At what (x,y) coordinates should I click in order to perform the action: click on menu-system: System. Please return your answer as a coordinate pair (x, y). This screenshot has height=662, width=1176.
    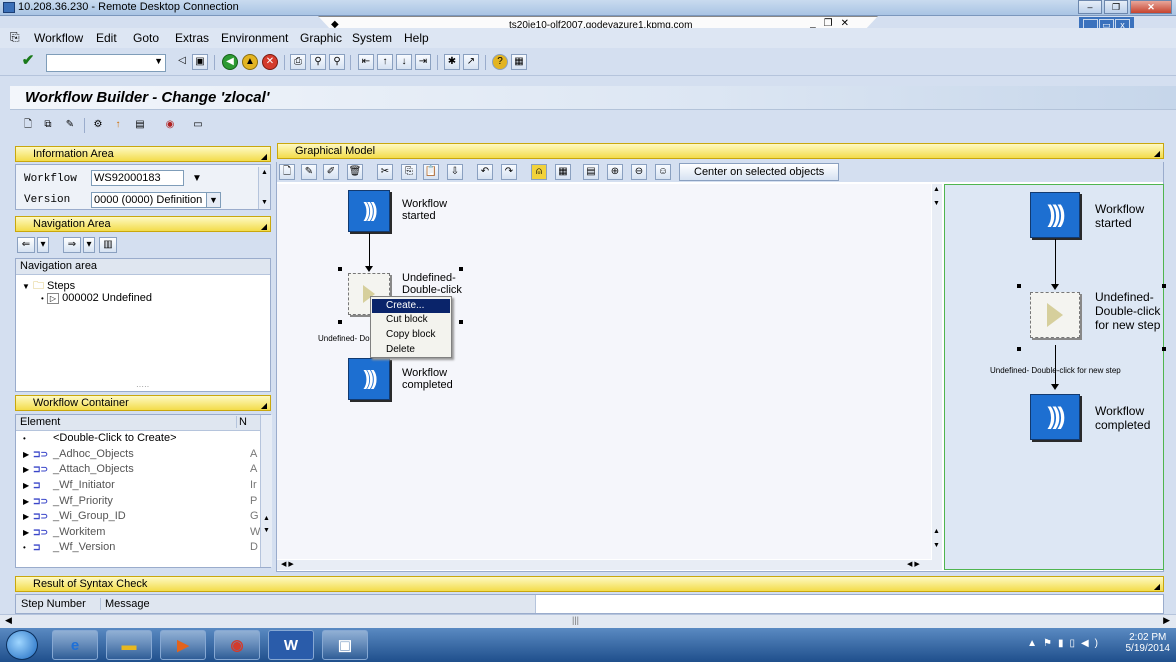
    Looking at the image, I should click on (372, 38).